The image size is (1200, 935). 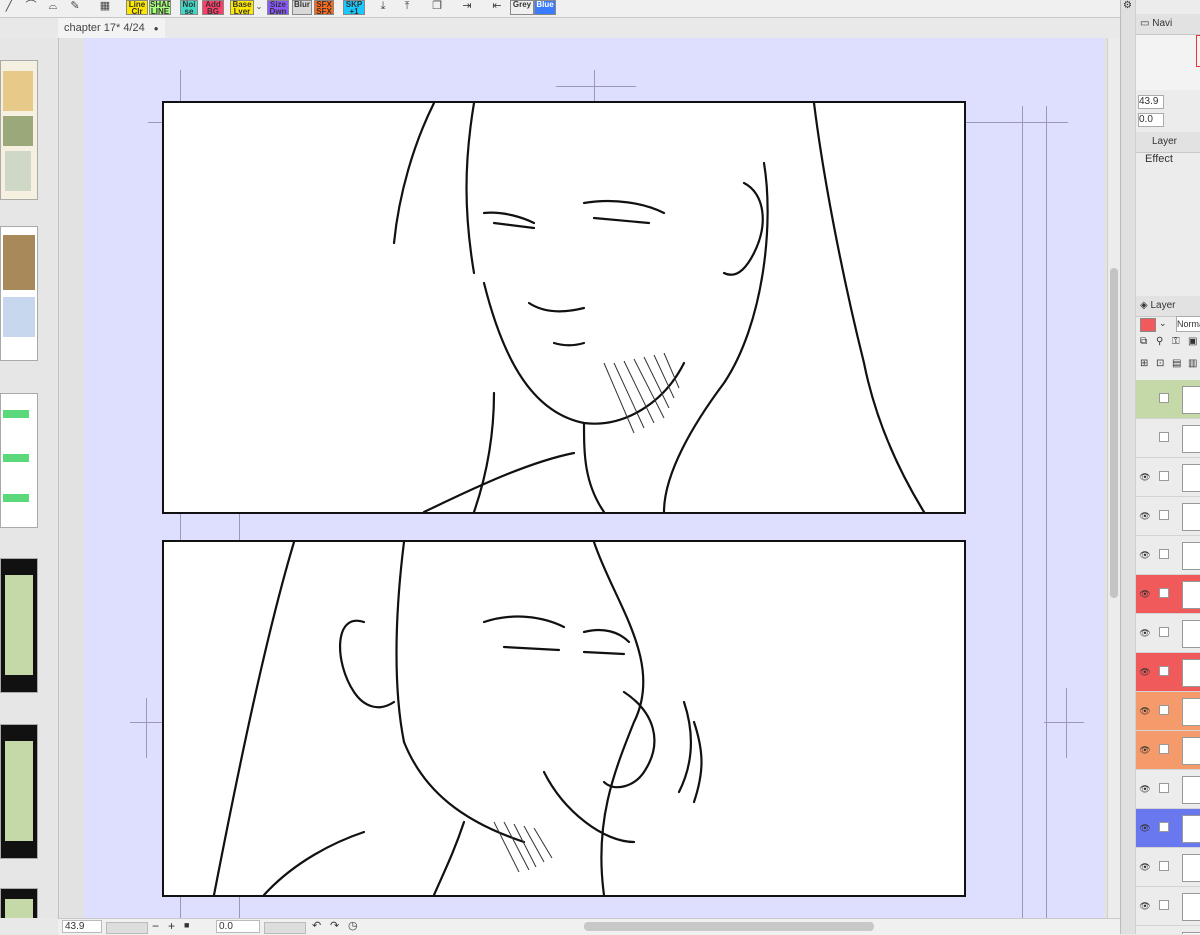 I want to click on new-folder-icon: ▤, so click(x=1176, y=363).